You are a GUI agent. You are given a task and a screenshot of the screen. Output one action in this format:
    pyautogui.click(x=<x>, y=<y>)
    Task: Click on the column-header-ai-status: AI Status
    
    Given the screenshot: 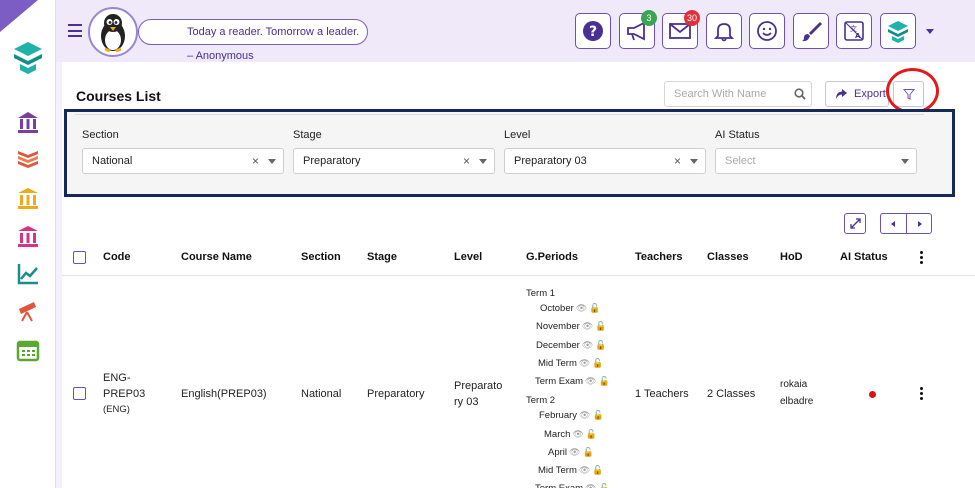 What is the action you would take?
    pyautogui.click(x=864, y=257)
    